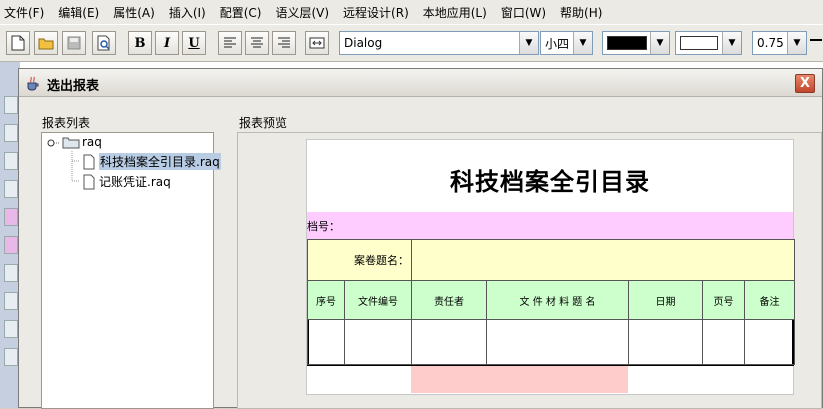 The height and width of the screenshot is (409, 823). What do you see at coordinates (363, 43) in the screenshot?
I see `font-name-value: Dialog` at bounding box center [363, 43].